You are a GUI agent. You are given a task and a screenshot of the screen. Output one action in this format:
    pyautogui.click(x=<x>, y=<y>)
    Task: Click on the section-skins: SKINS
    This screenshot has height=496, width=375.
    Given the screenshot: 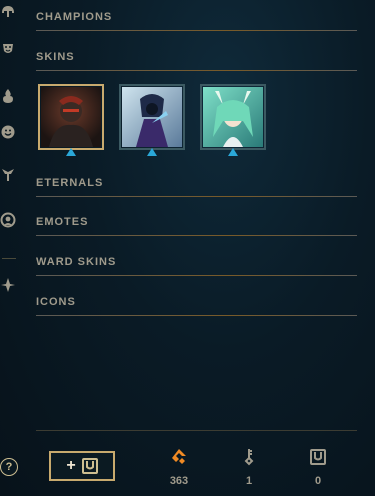 What is the action you would take?
    pyautogui.click(x=196, y=60)
    